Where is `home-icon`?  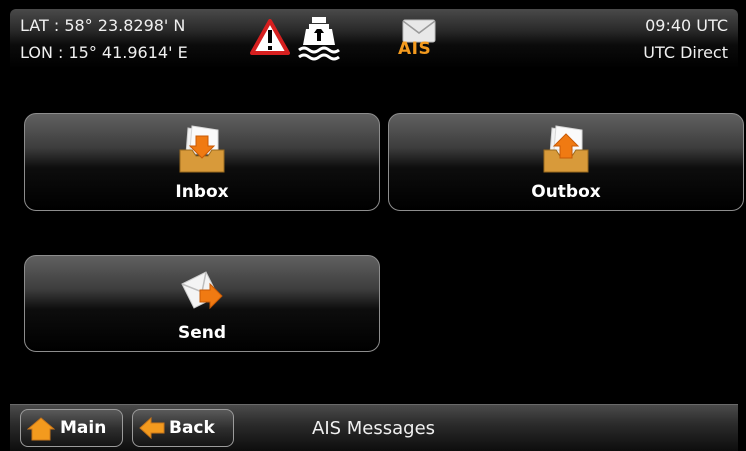 home-icon is located at coordinates (41, 429).